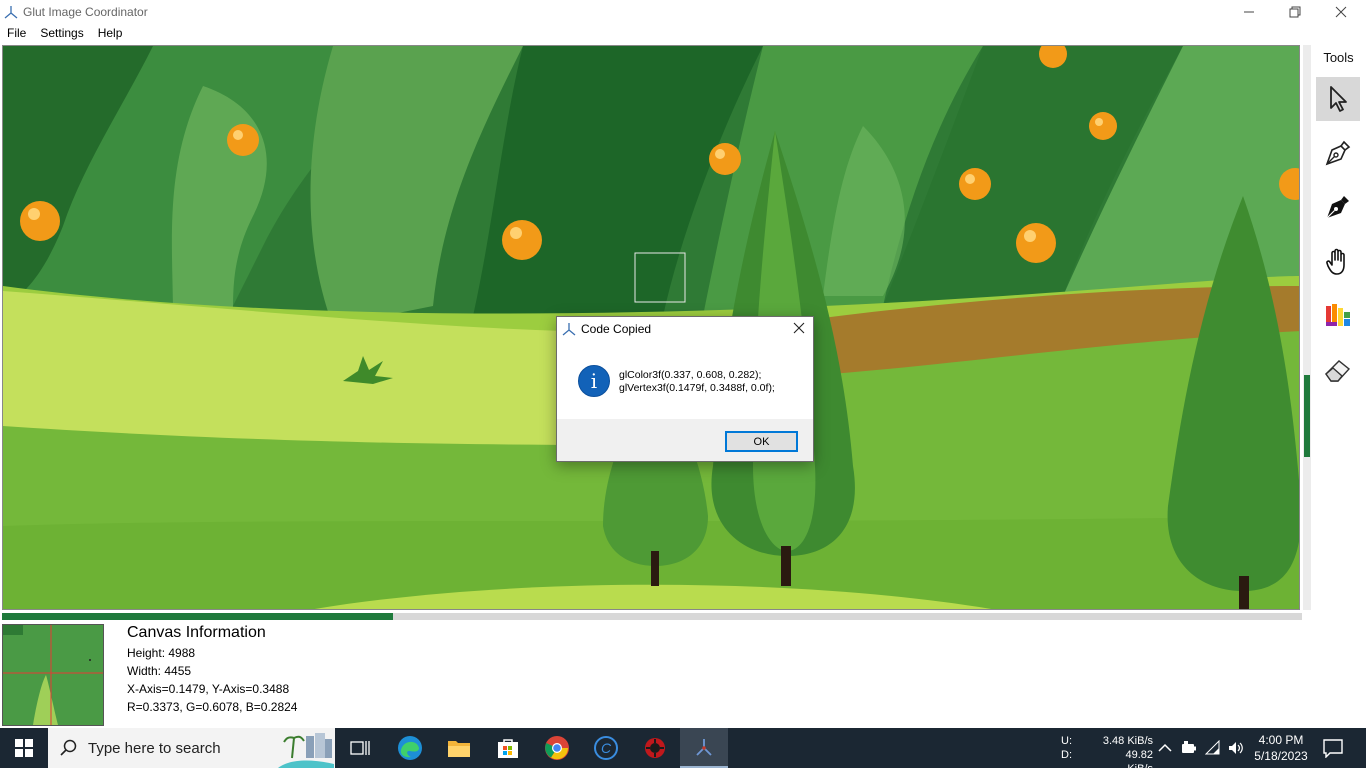 The width and height of the screenshot is (1366, 776). I want to click on palette-icon, so click(1338, 315).